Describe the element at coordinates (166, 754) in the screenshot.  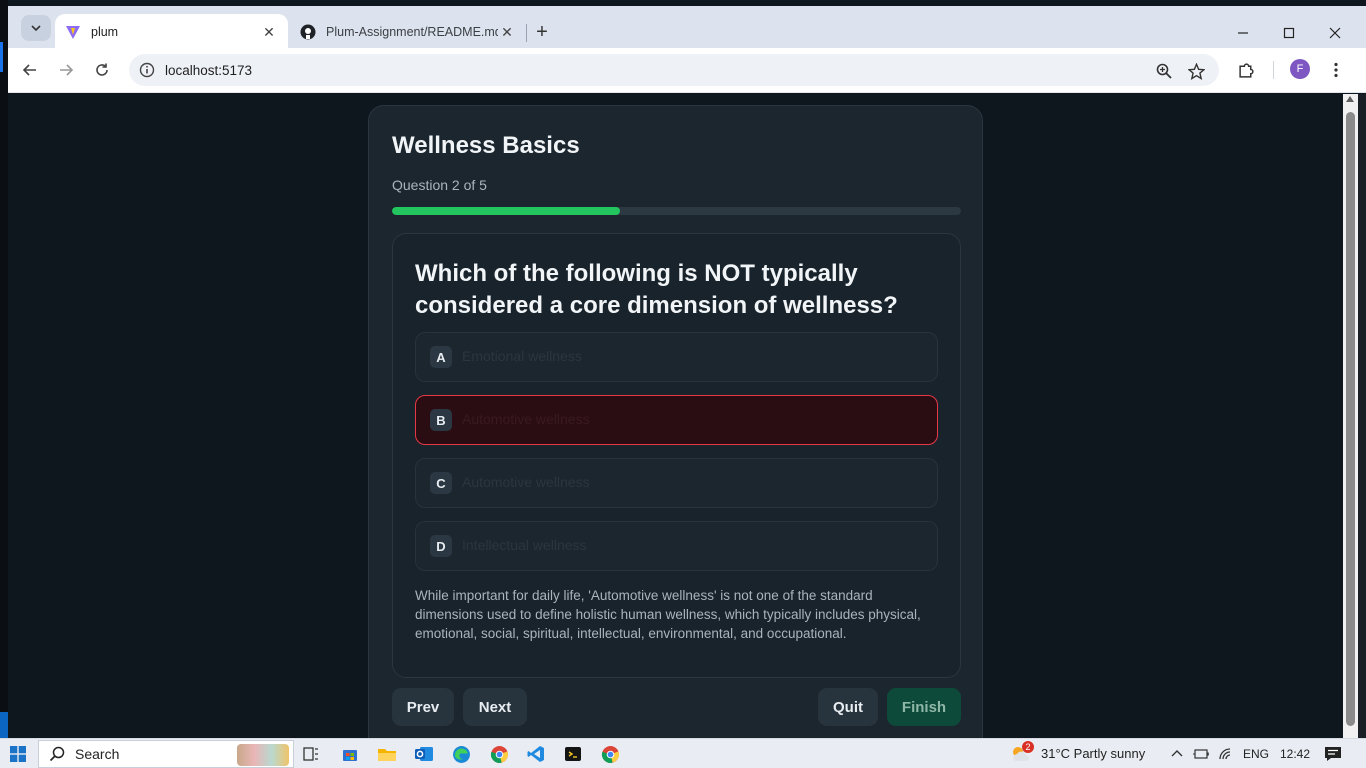
I see `taskbar-search-box: Search` at that location.